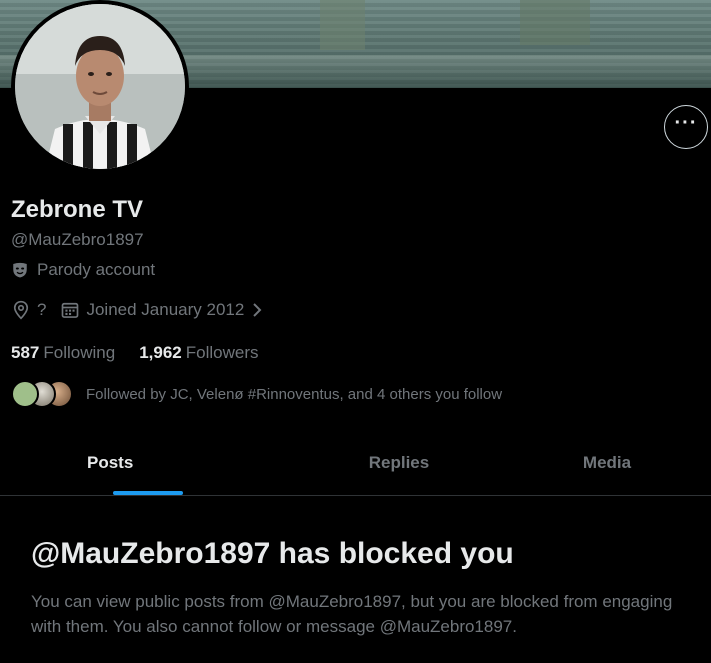 Image resolution: width=711 pixels, height=663 pixels. Describe the element at coordinates (25, 352) in the screenshot. I see `following-count: 587` at that location.